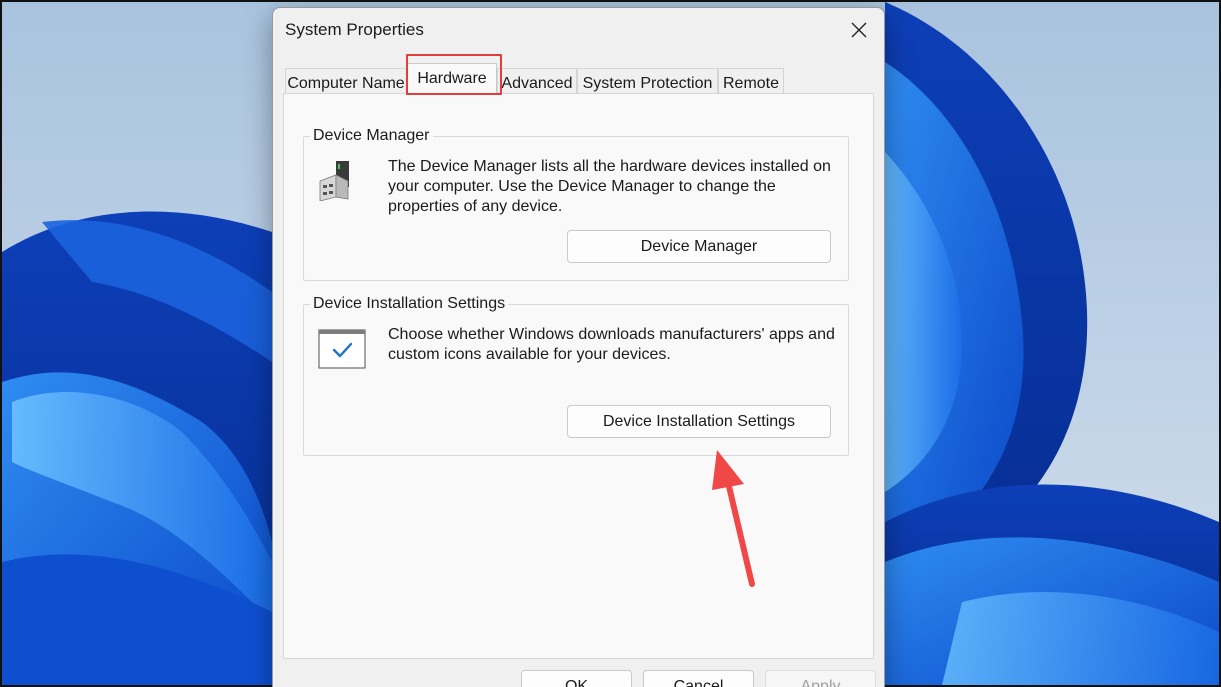  Describe the element at coordinates (346, 81) in the screenshot. I see `tab-computer-name: Computer Name` at that location.